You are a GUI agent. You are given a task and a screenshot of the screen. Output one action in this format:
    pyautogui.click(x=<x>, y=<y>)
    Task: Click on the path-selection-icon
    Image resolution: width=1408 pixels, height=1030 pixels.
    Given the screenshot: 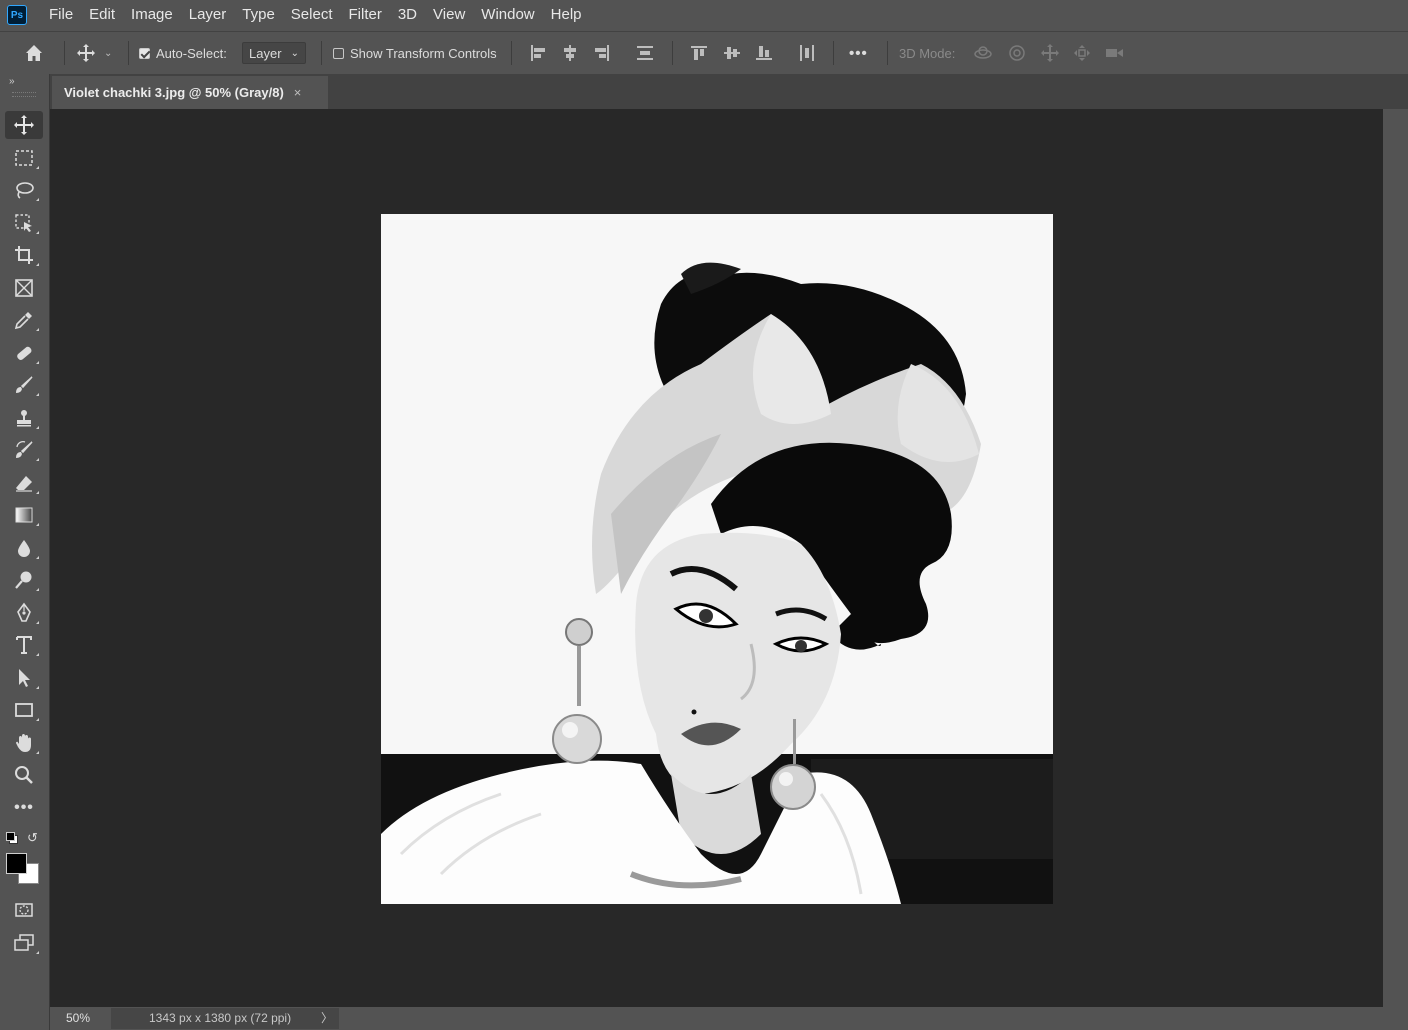 What is the action you would take?
    pyautogui.click(x=24, y=678)
    